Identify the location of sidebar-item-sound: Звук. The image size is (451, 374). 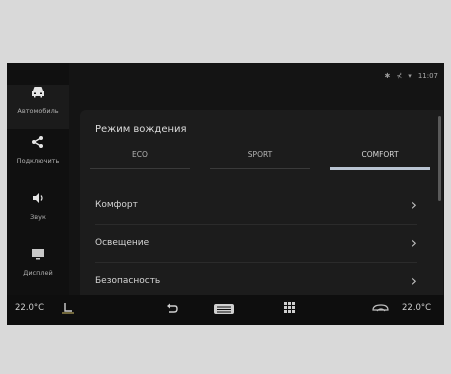
(38, 213).